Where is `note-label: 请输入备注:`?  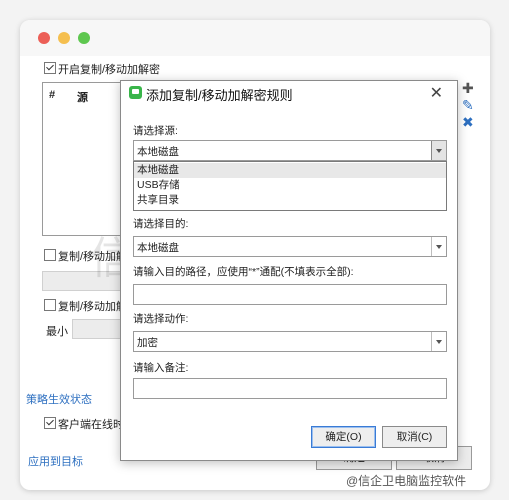
note-label: 请输入备注: is located at coordinates (161, 368).